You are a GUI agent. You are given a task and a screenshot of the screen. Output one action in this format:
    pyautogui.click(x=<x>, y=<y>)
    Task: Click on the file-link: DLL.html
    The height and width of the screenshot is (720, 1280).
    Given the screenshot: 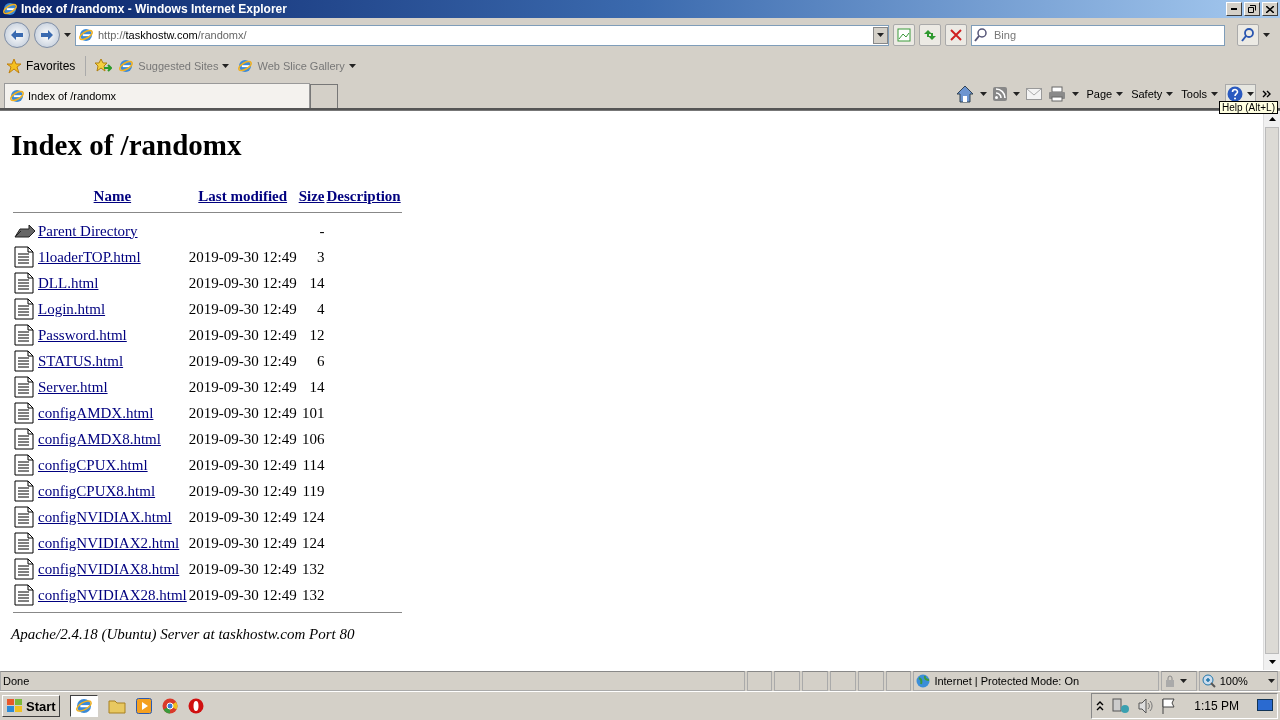 What is the action you would take?
    pyautogui.click(x=68, y=282)
    